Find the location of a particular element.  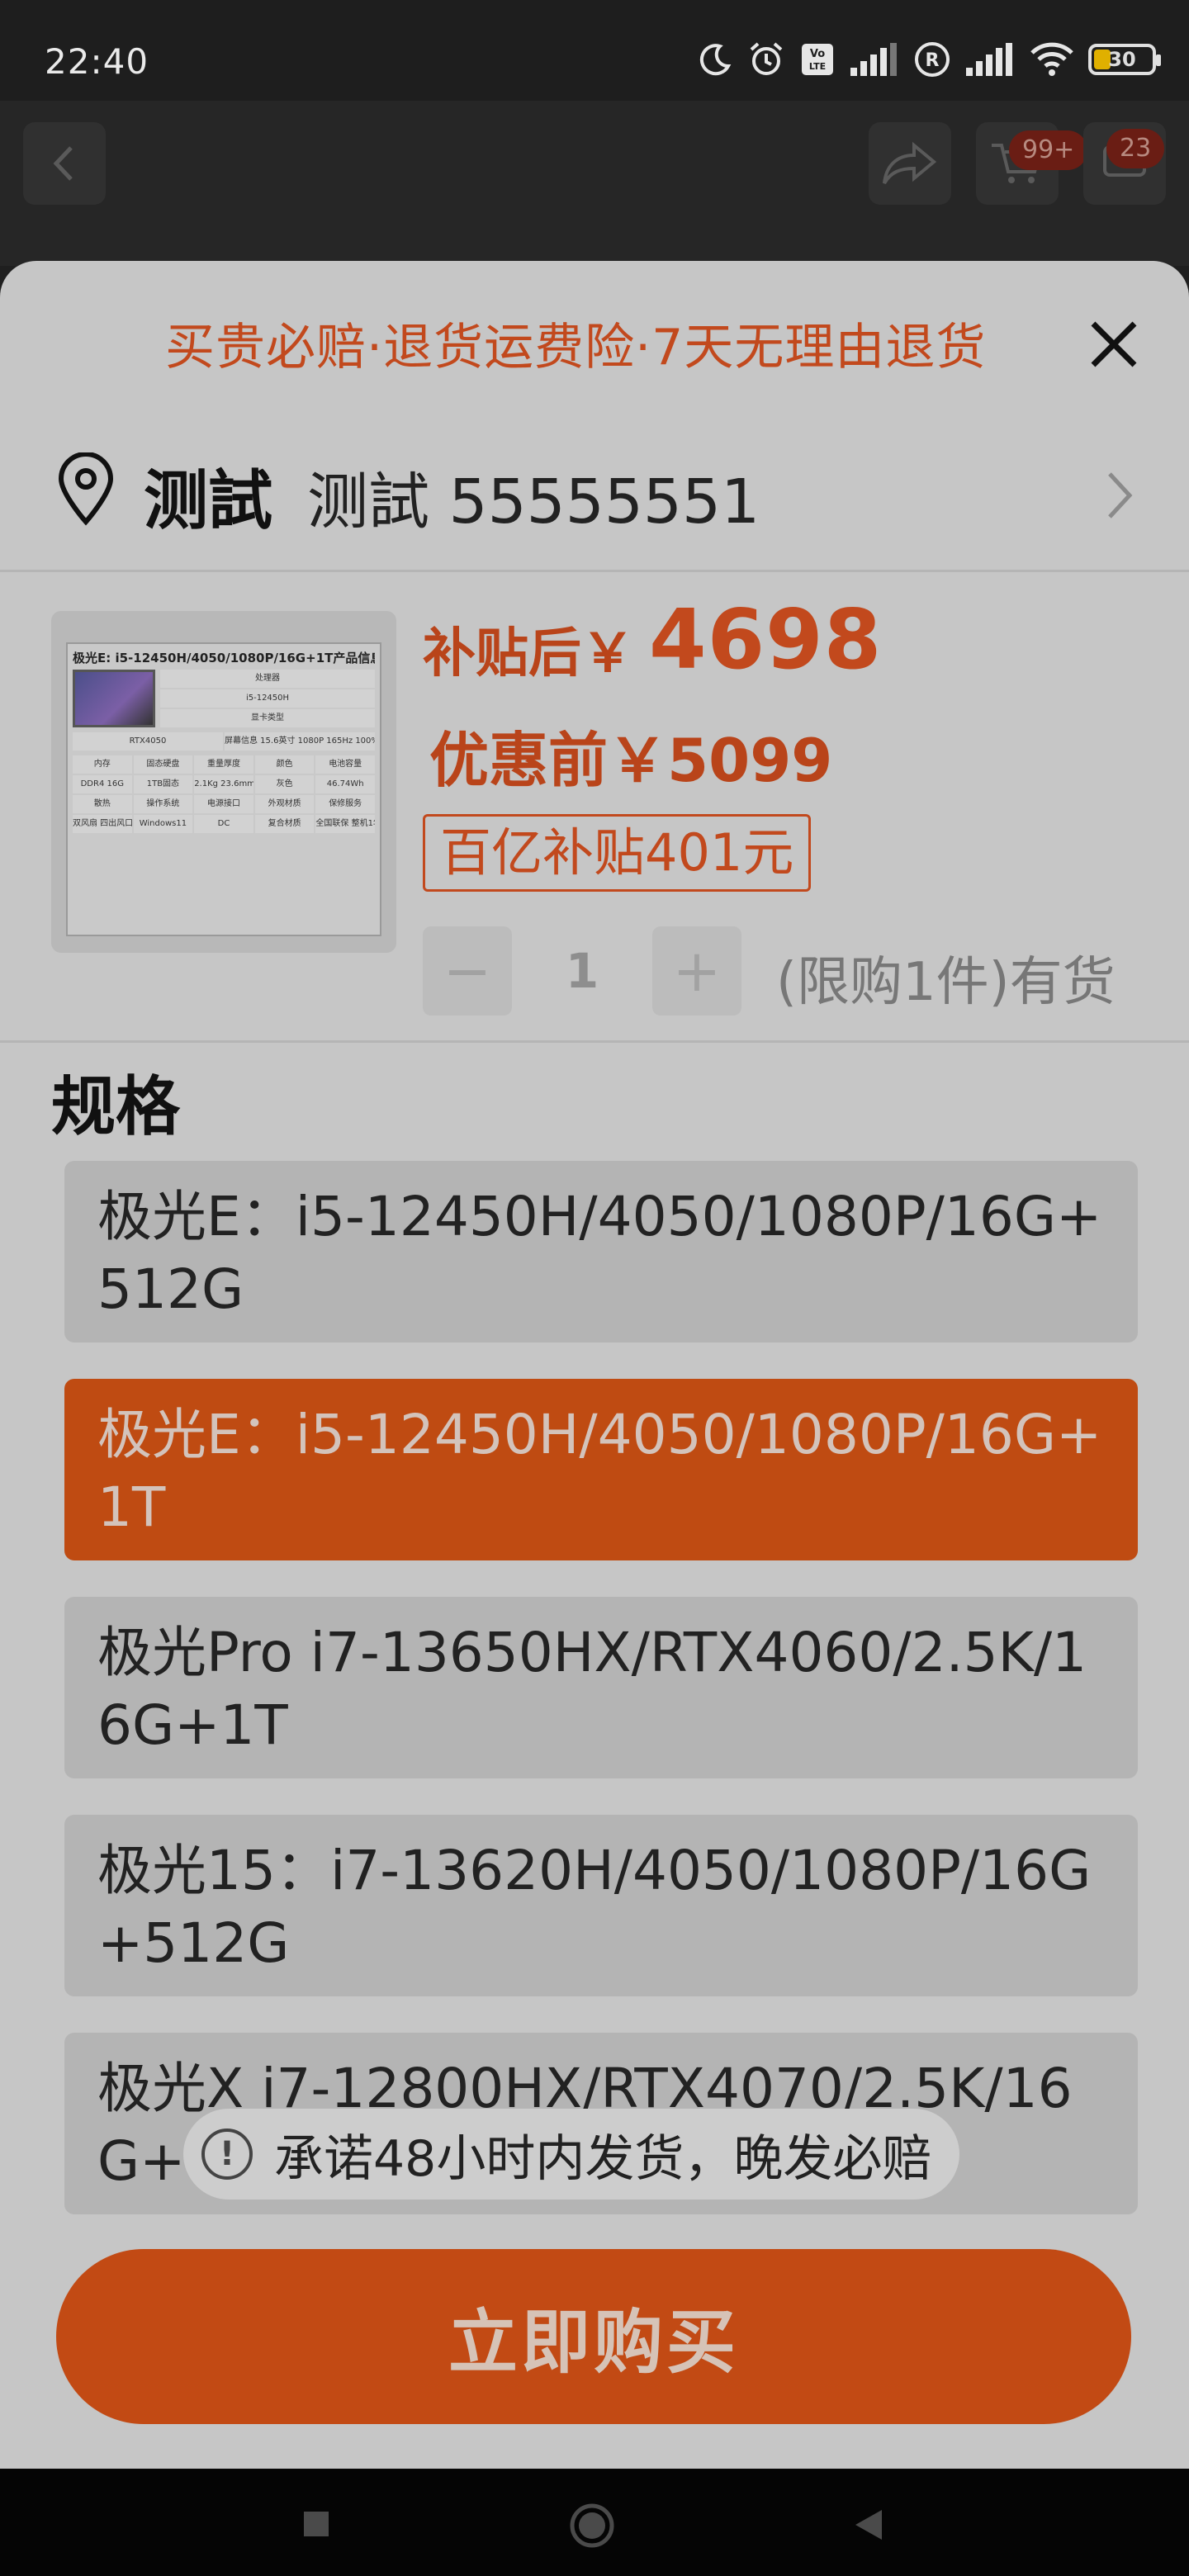

increase-button: + is located at coordinates (696, 971).